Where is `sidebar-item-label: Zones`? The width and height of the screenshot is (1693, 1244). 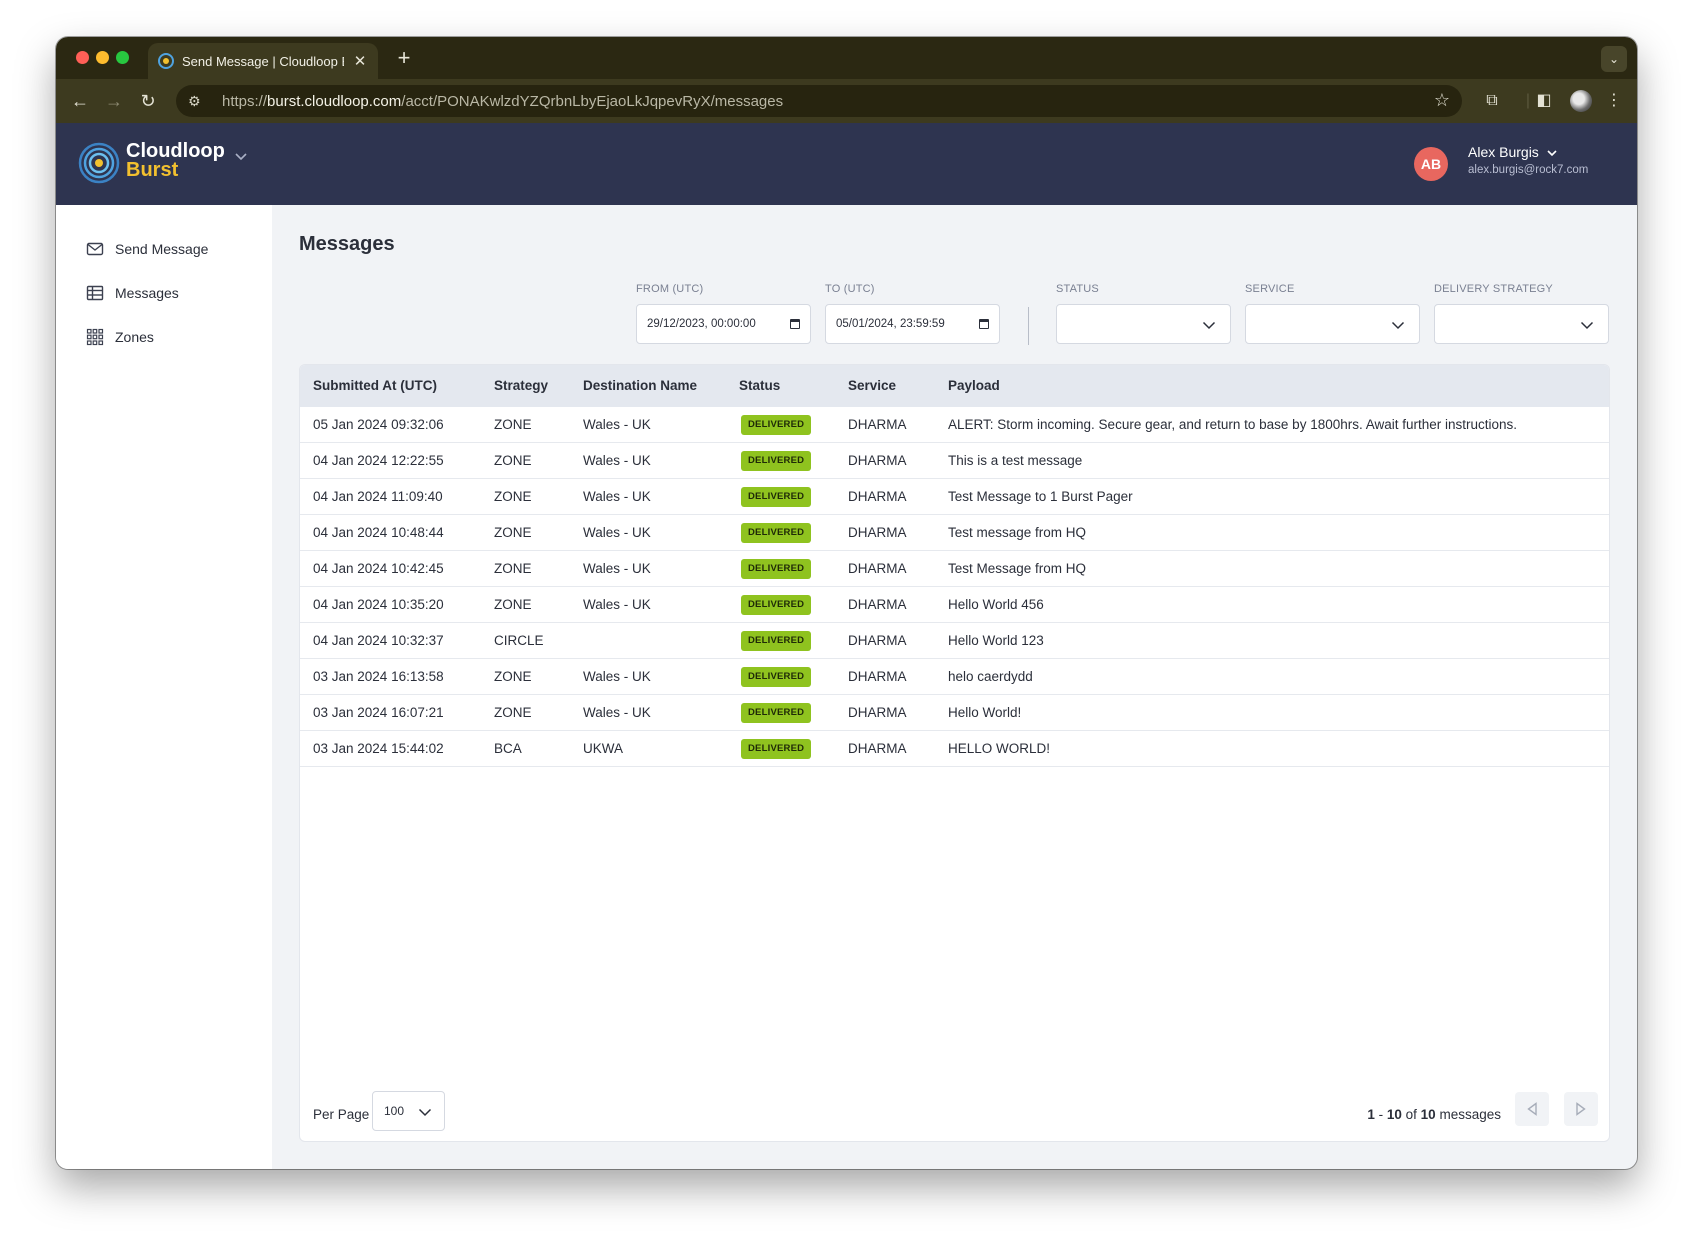 sidebar-item-label: Zones is located at coordinates (134, 337).